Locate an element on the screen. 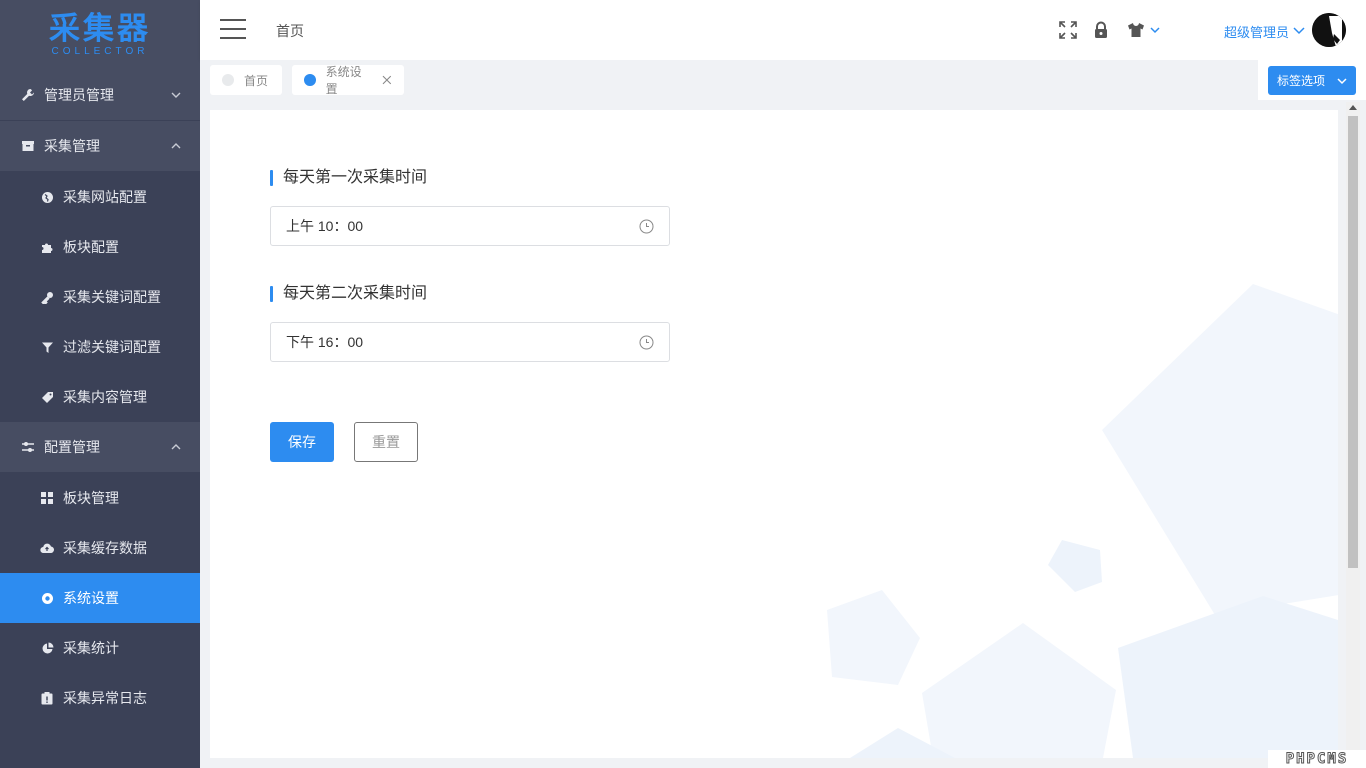 The image size is (1366, 768). sidebar-item-label: 采集内容管理 is located at coordinates (105, 397).